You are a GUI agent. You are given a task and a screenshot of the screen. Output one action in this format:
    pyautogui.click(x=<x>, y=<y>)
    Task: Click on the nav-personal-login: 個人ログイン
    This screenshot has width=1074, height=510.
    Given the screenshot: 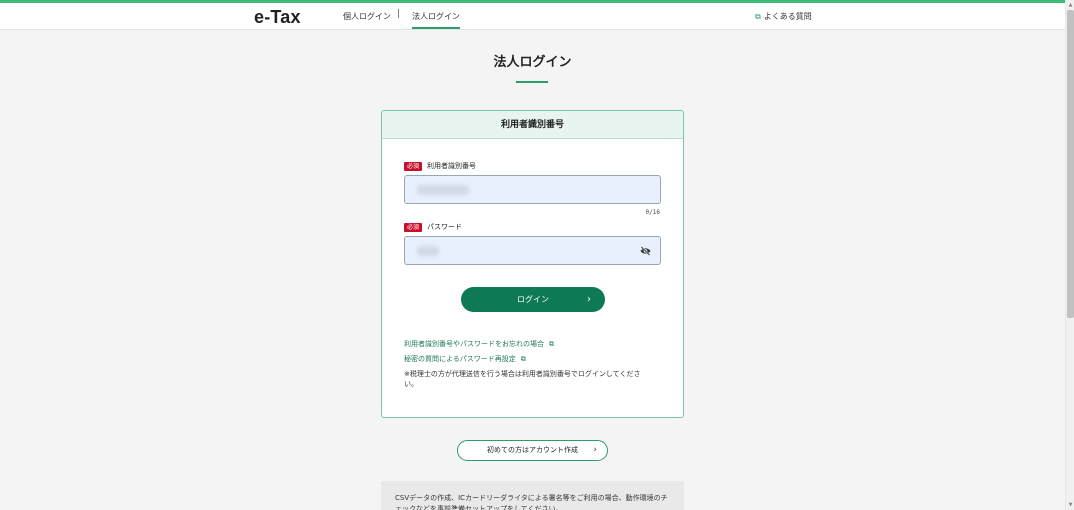 What is the action you would take?
    pyautogui.click(x=367, y=16)
    